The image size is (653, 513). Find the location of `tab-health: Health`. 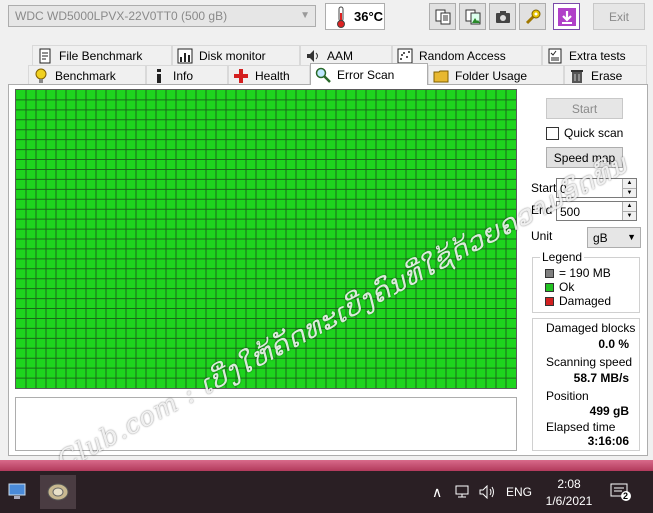

tab-health: Health is located at coordinates (269, 75).